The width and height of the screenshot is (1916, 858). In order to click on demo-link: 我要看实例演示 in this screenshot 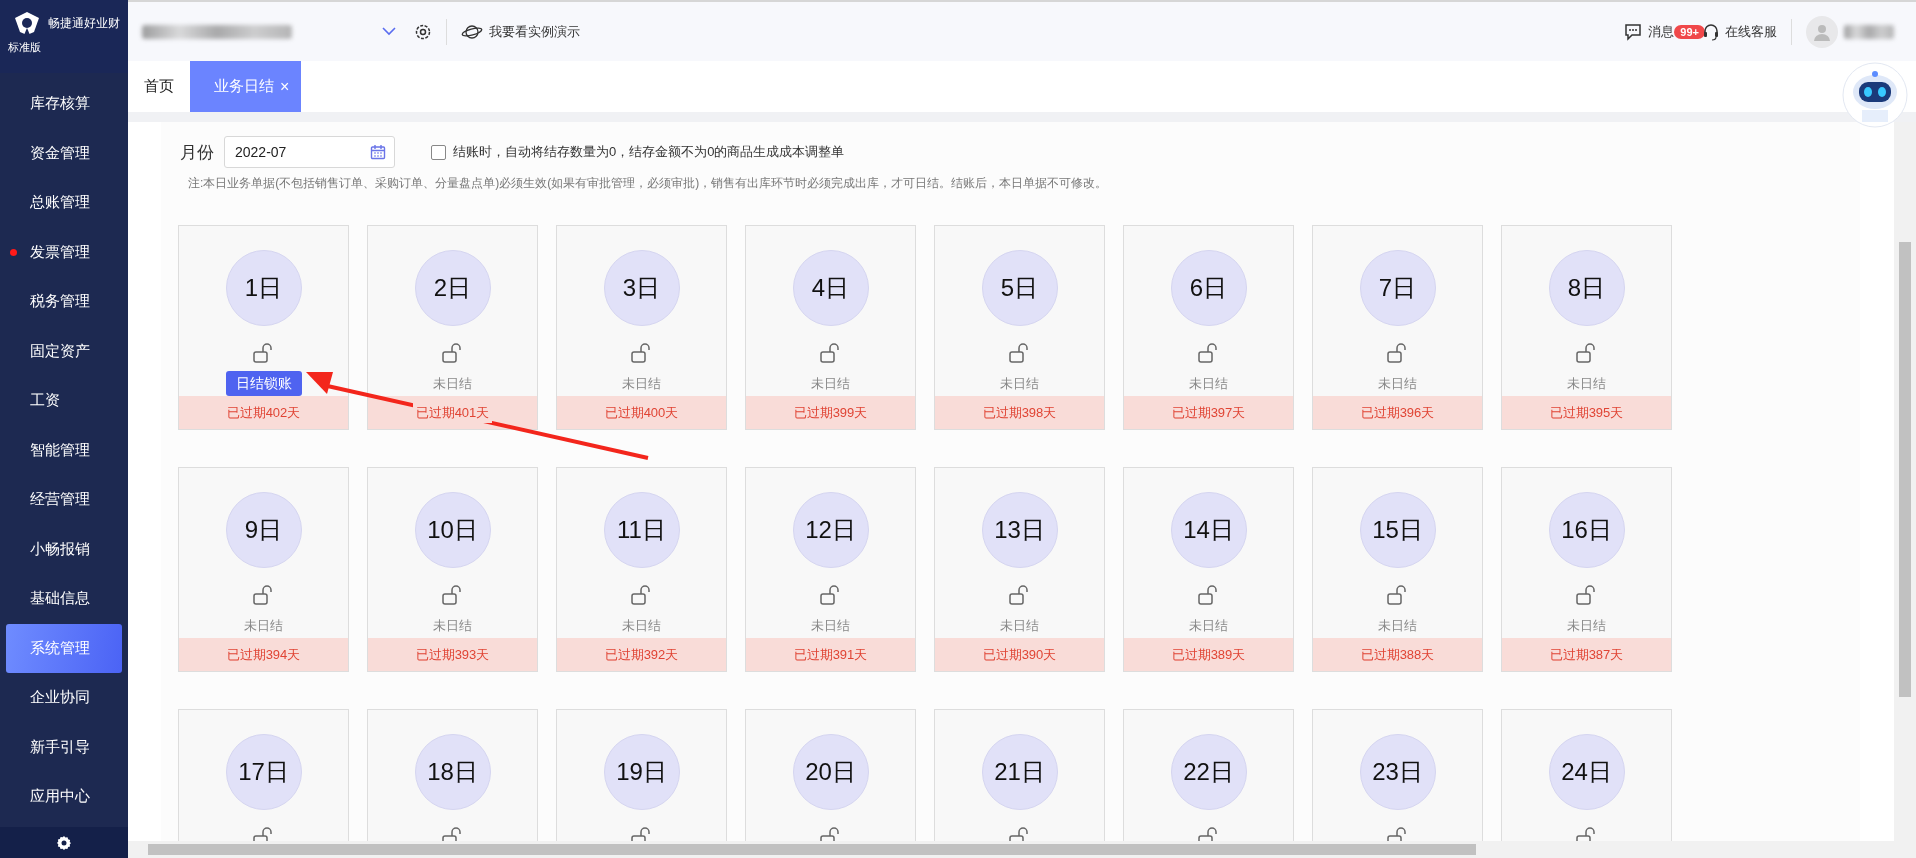, I will do `click(520, 31)`.